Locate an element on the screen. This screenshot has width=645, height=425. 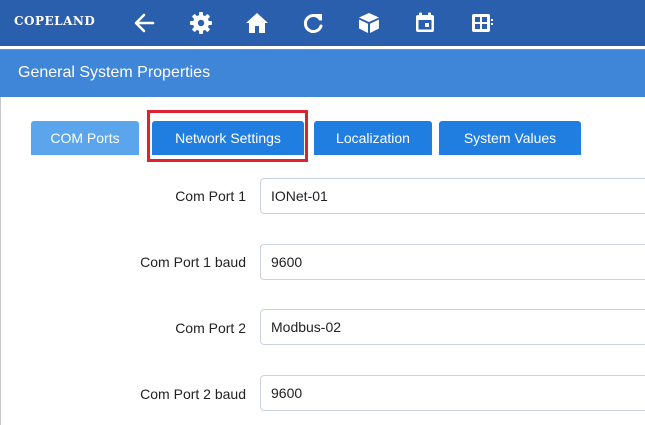
tab-com-ports: COM Ports is located at coordinates (85, 138).